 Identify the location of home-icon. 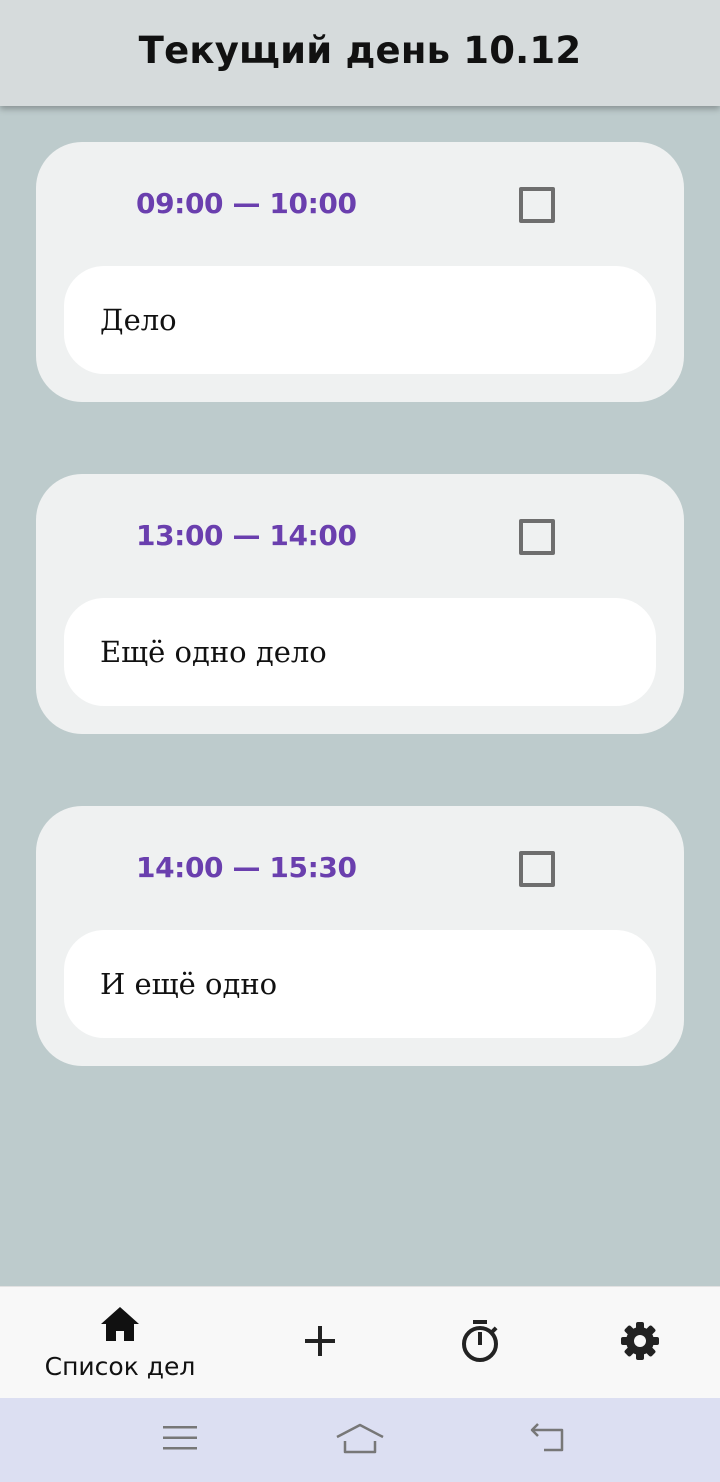
(120, 1326).